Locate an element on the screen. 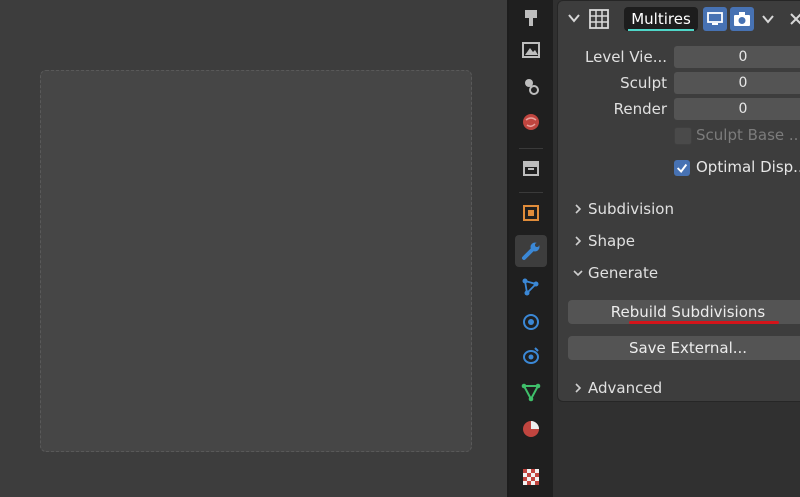 Image resolution: width=800 pixels, height=497 pixels. output-icon is located at coordinates (532, 87).